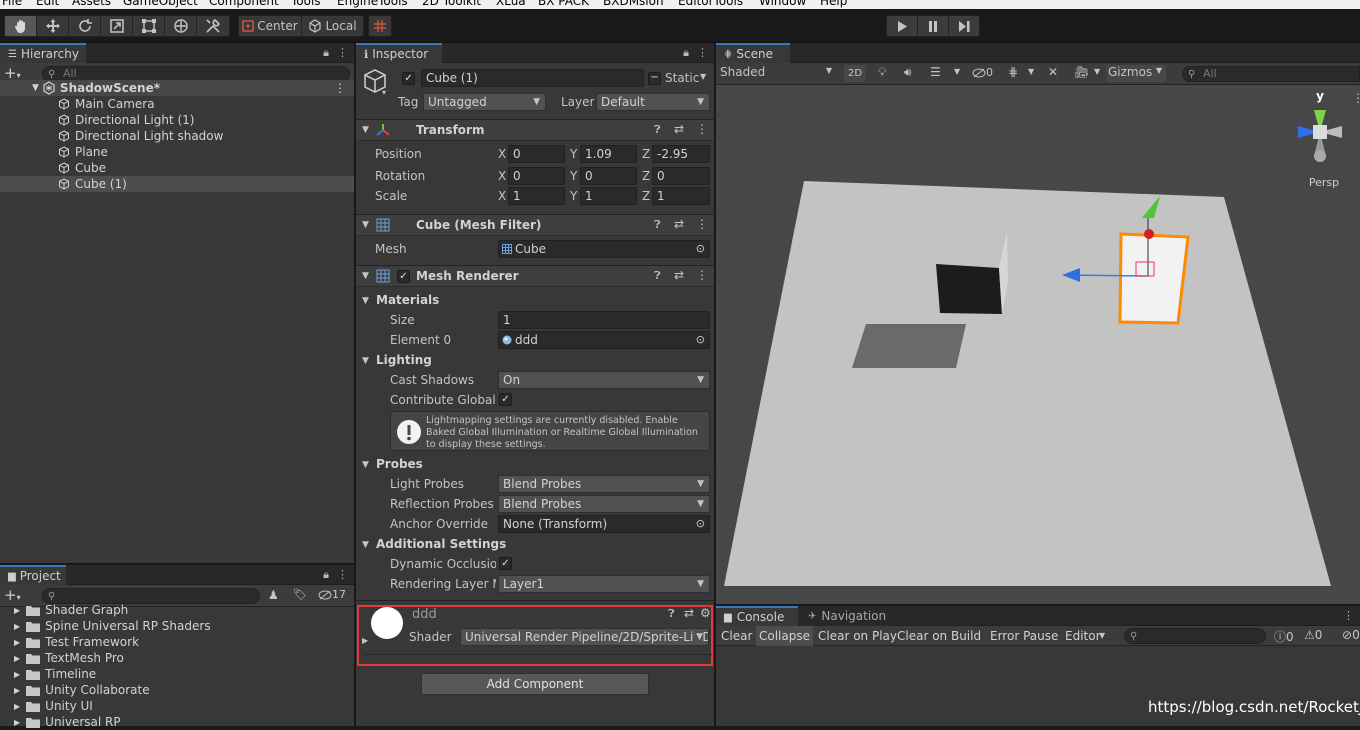 The height and width of the screenshot is (730, 1360). What do you see at coordinates (177, 184) in the screenshot?
I see `hierarchy-item: Cube (1)` at bounding box center [177, 184].